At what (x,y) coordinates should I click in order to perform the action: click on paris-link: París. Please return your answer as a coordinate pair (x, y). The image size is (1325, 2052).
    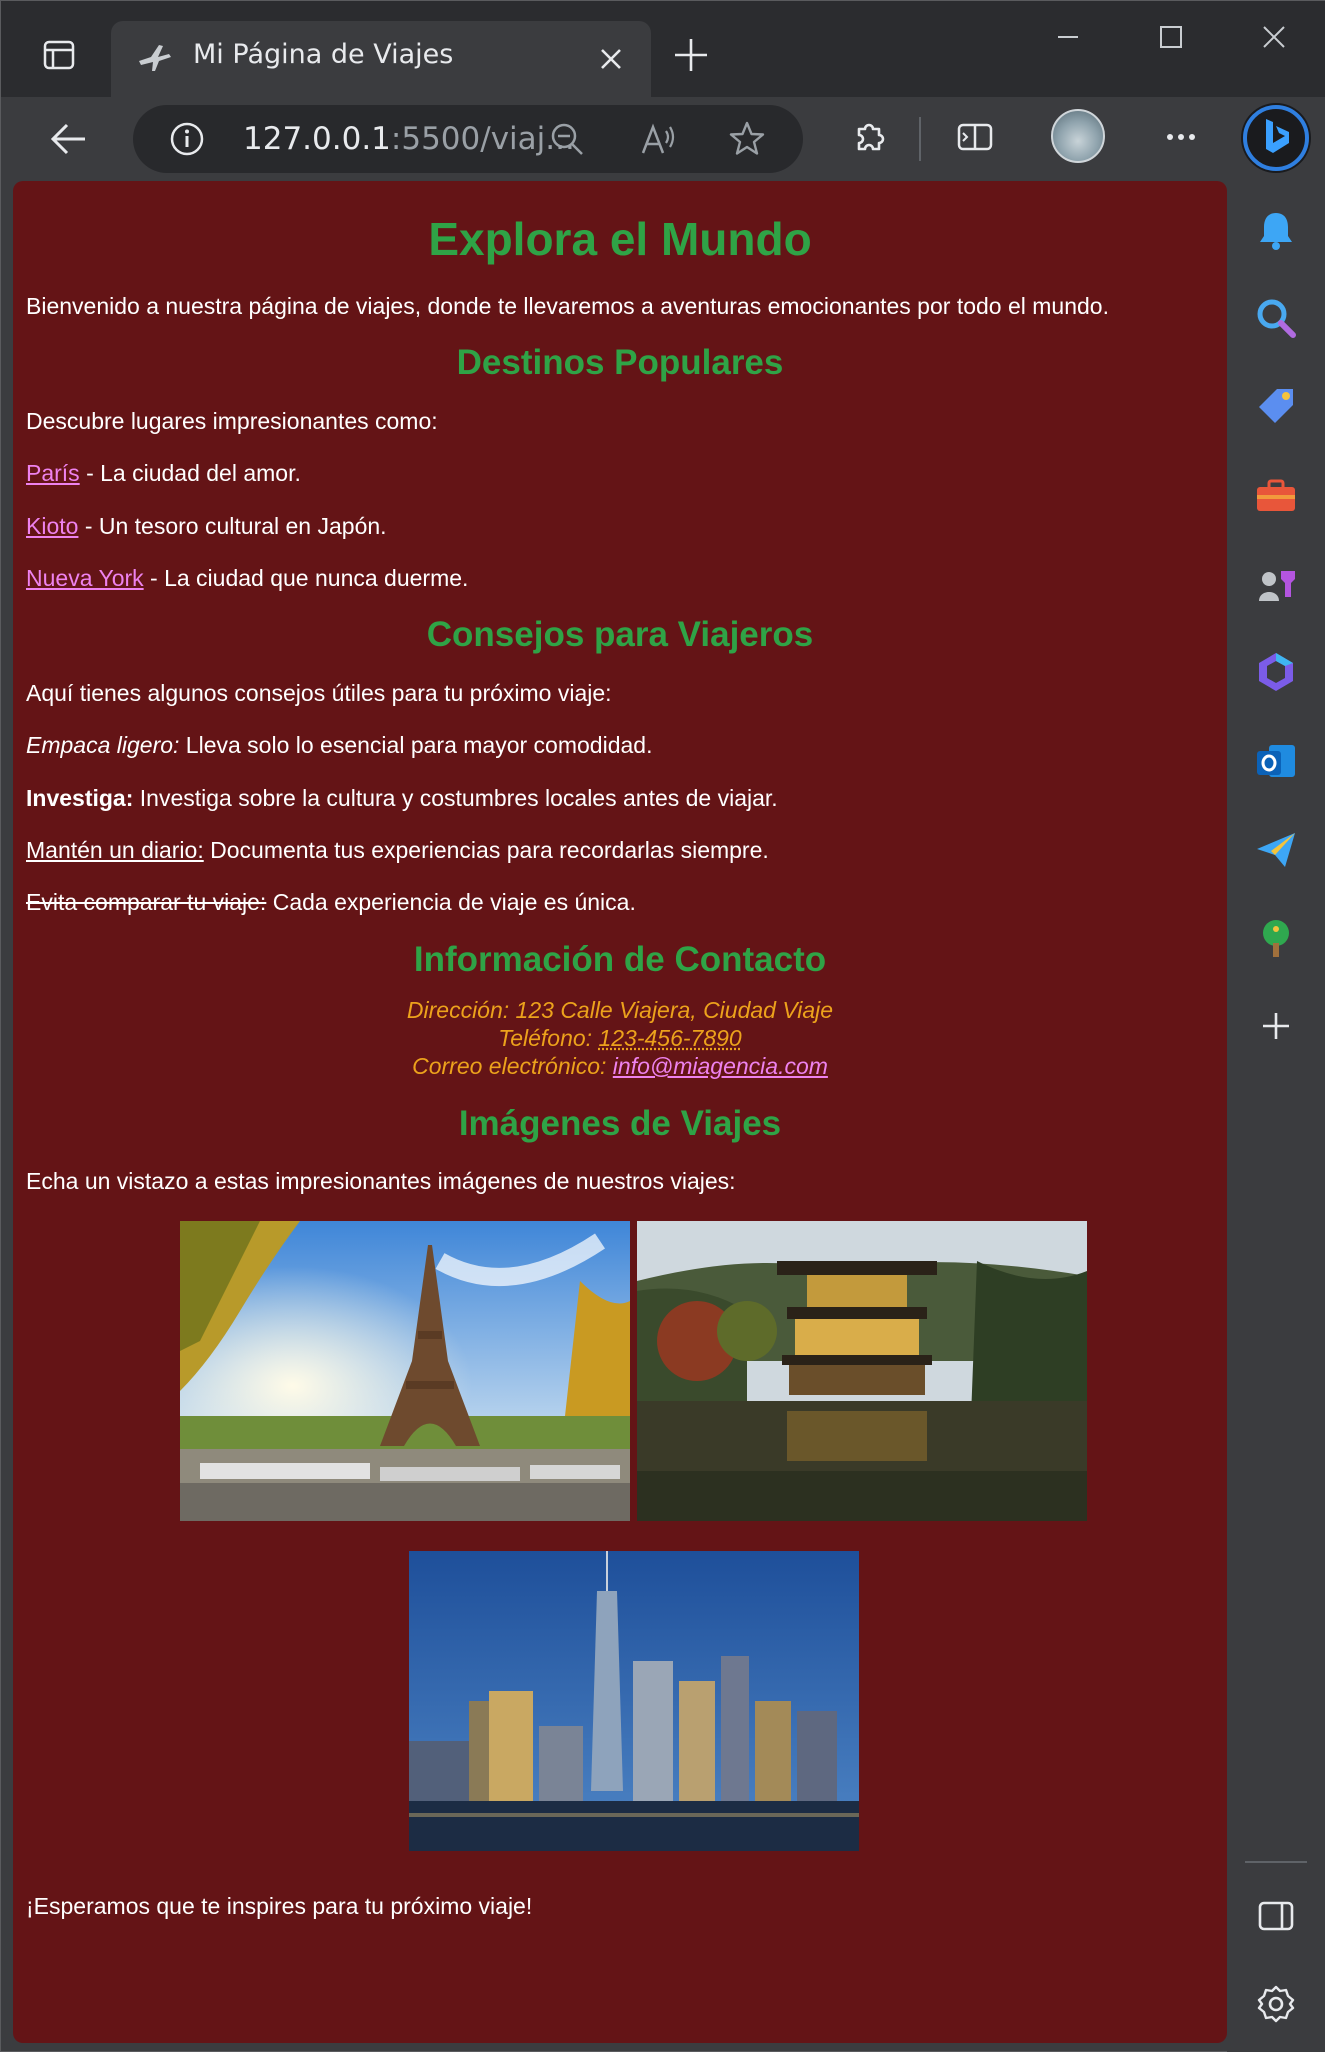
    Looking at the image, I should click on (53, 473).